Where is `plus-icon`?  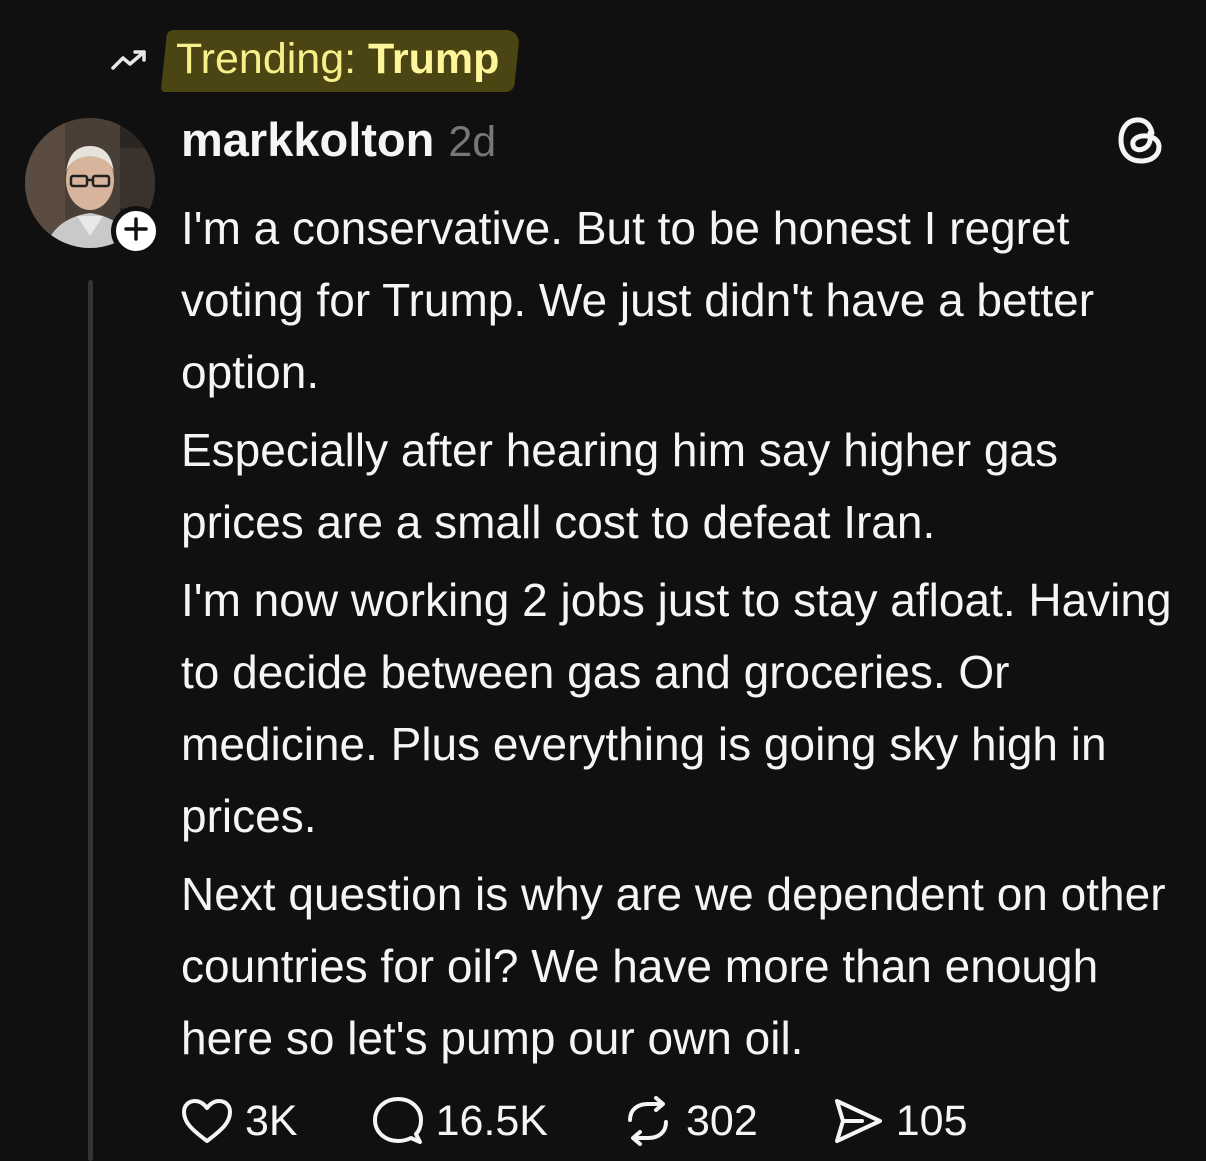
plus-icon is located at coordinates (136, 231).